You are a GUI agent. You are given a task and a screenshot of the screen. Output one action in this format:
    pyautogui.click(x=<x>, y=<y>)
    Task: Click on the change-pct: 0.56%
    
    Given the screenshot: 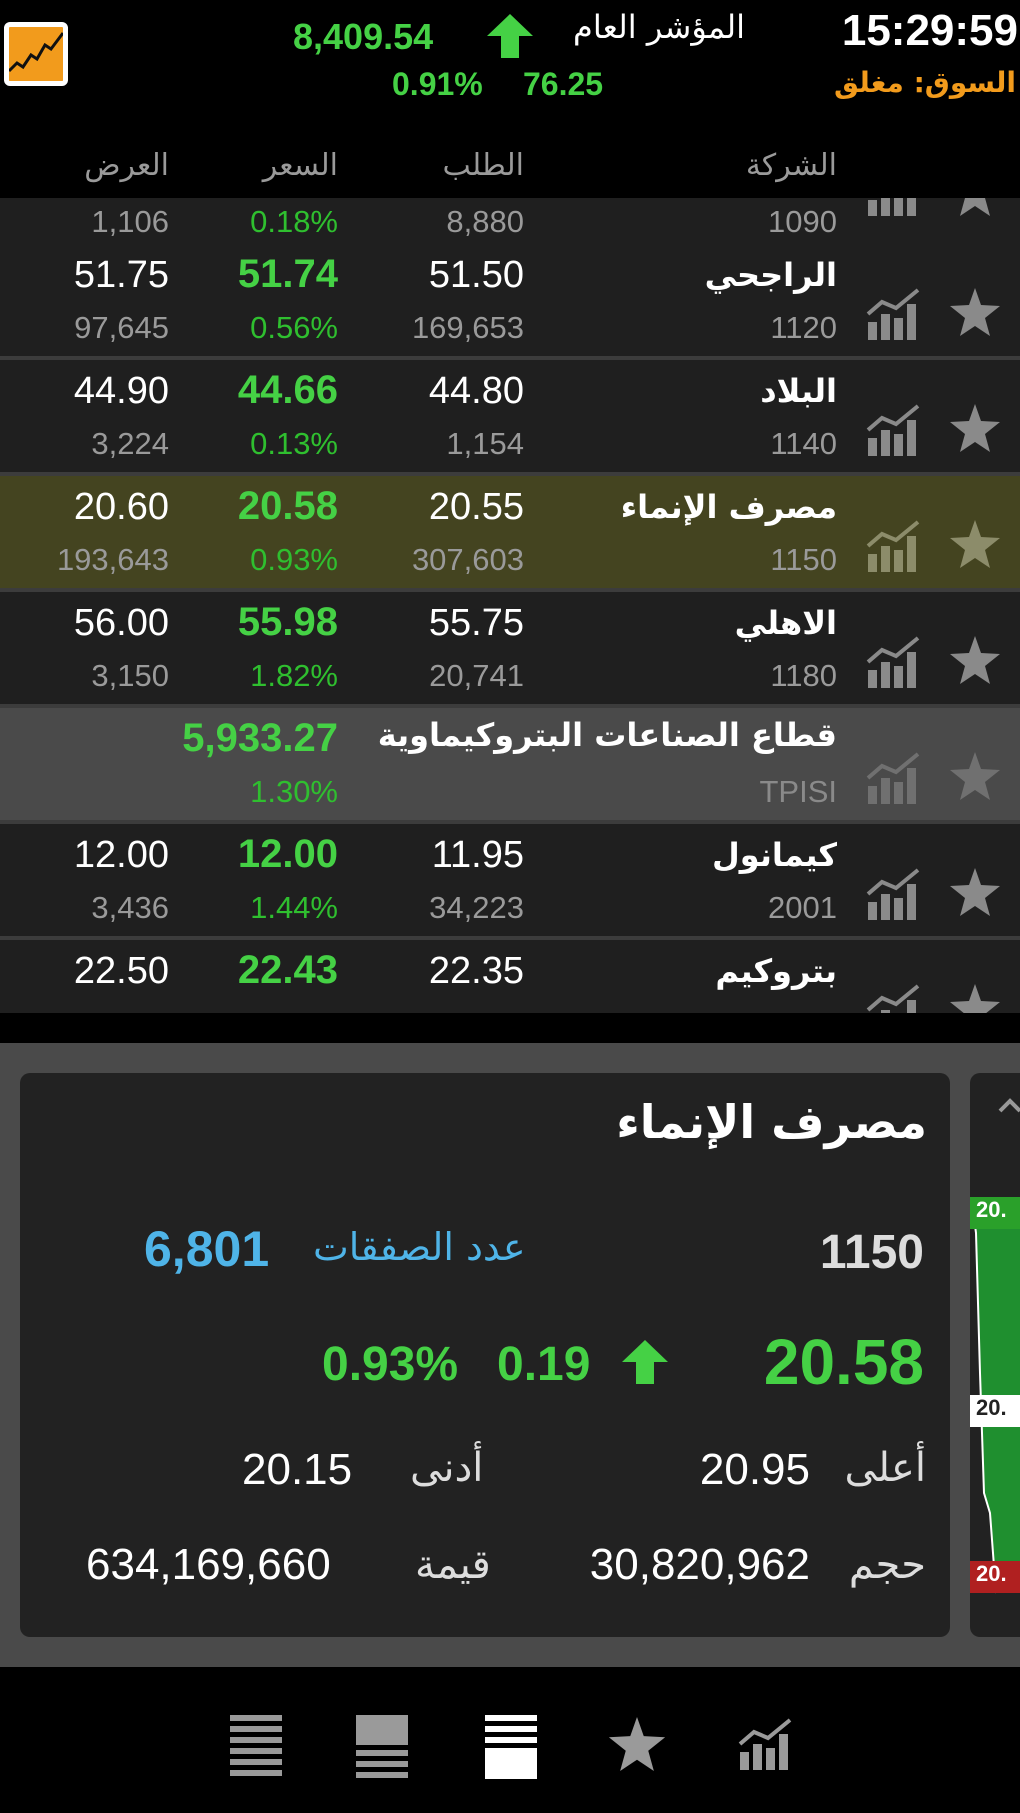 What is the action you would take?
    pyautogui.click(x=294, y=327)
    